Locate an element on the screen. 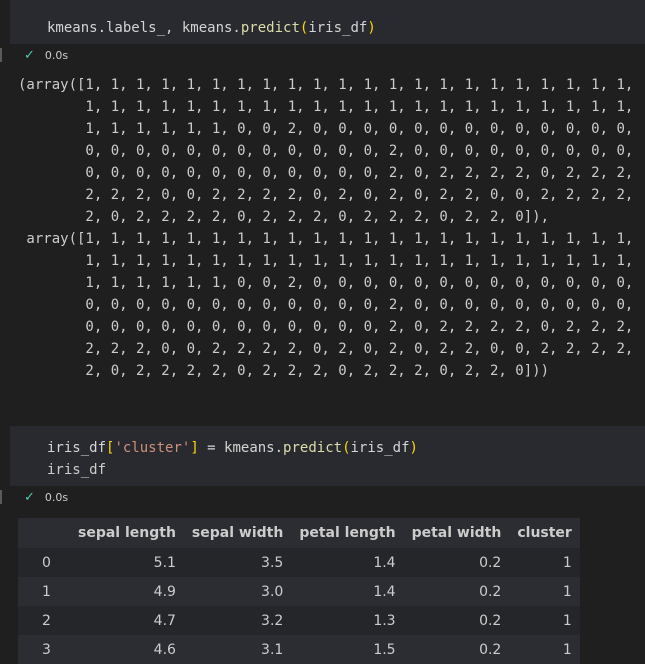 The height and width of the screenshot is (664, 645). table-row: 3 4.6 3.1 1.5 0.2 1 is located at coordinates (299, 649).